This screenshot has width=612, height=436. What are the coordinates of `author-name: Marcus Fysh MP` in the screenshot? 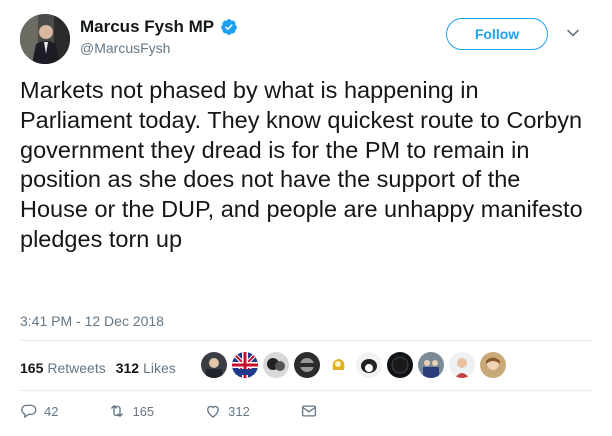 It's located at (147, 27).